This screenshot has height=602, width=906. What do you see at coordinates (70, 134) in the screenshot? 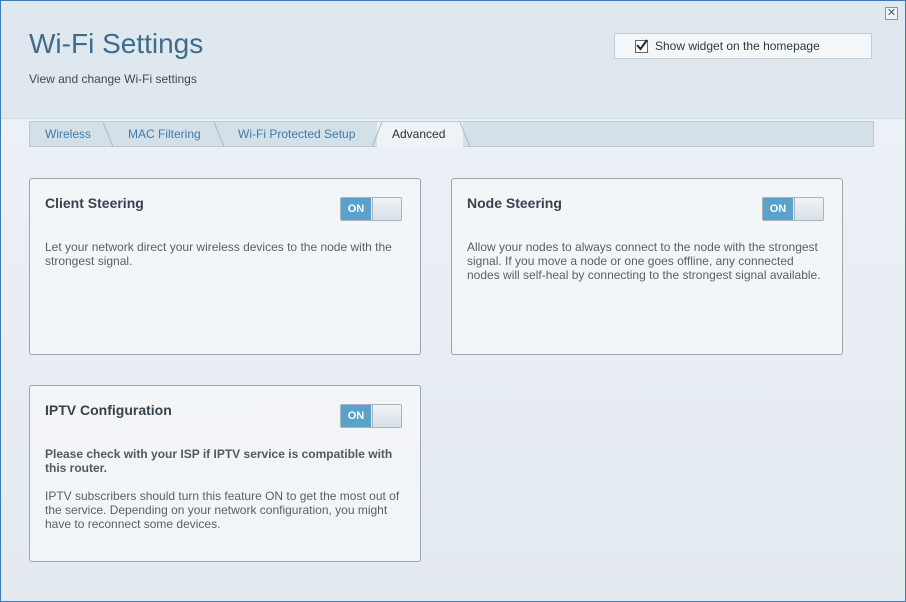
I see `tab-wireless: Wireless` at bounding box center [70, 134].